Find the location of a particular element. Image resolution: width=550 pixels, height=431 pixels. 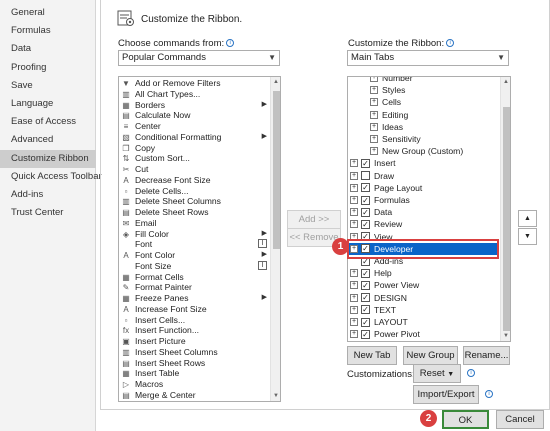

nav-item: Save is located at coordinates (48, 86).